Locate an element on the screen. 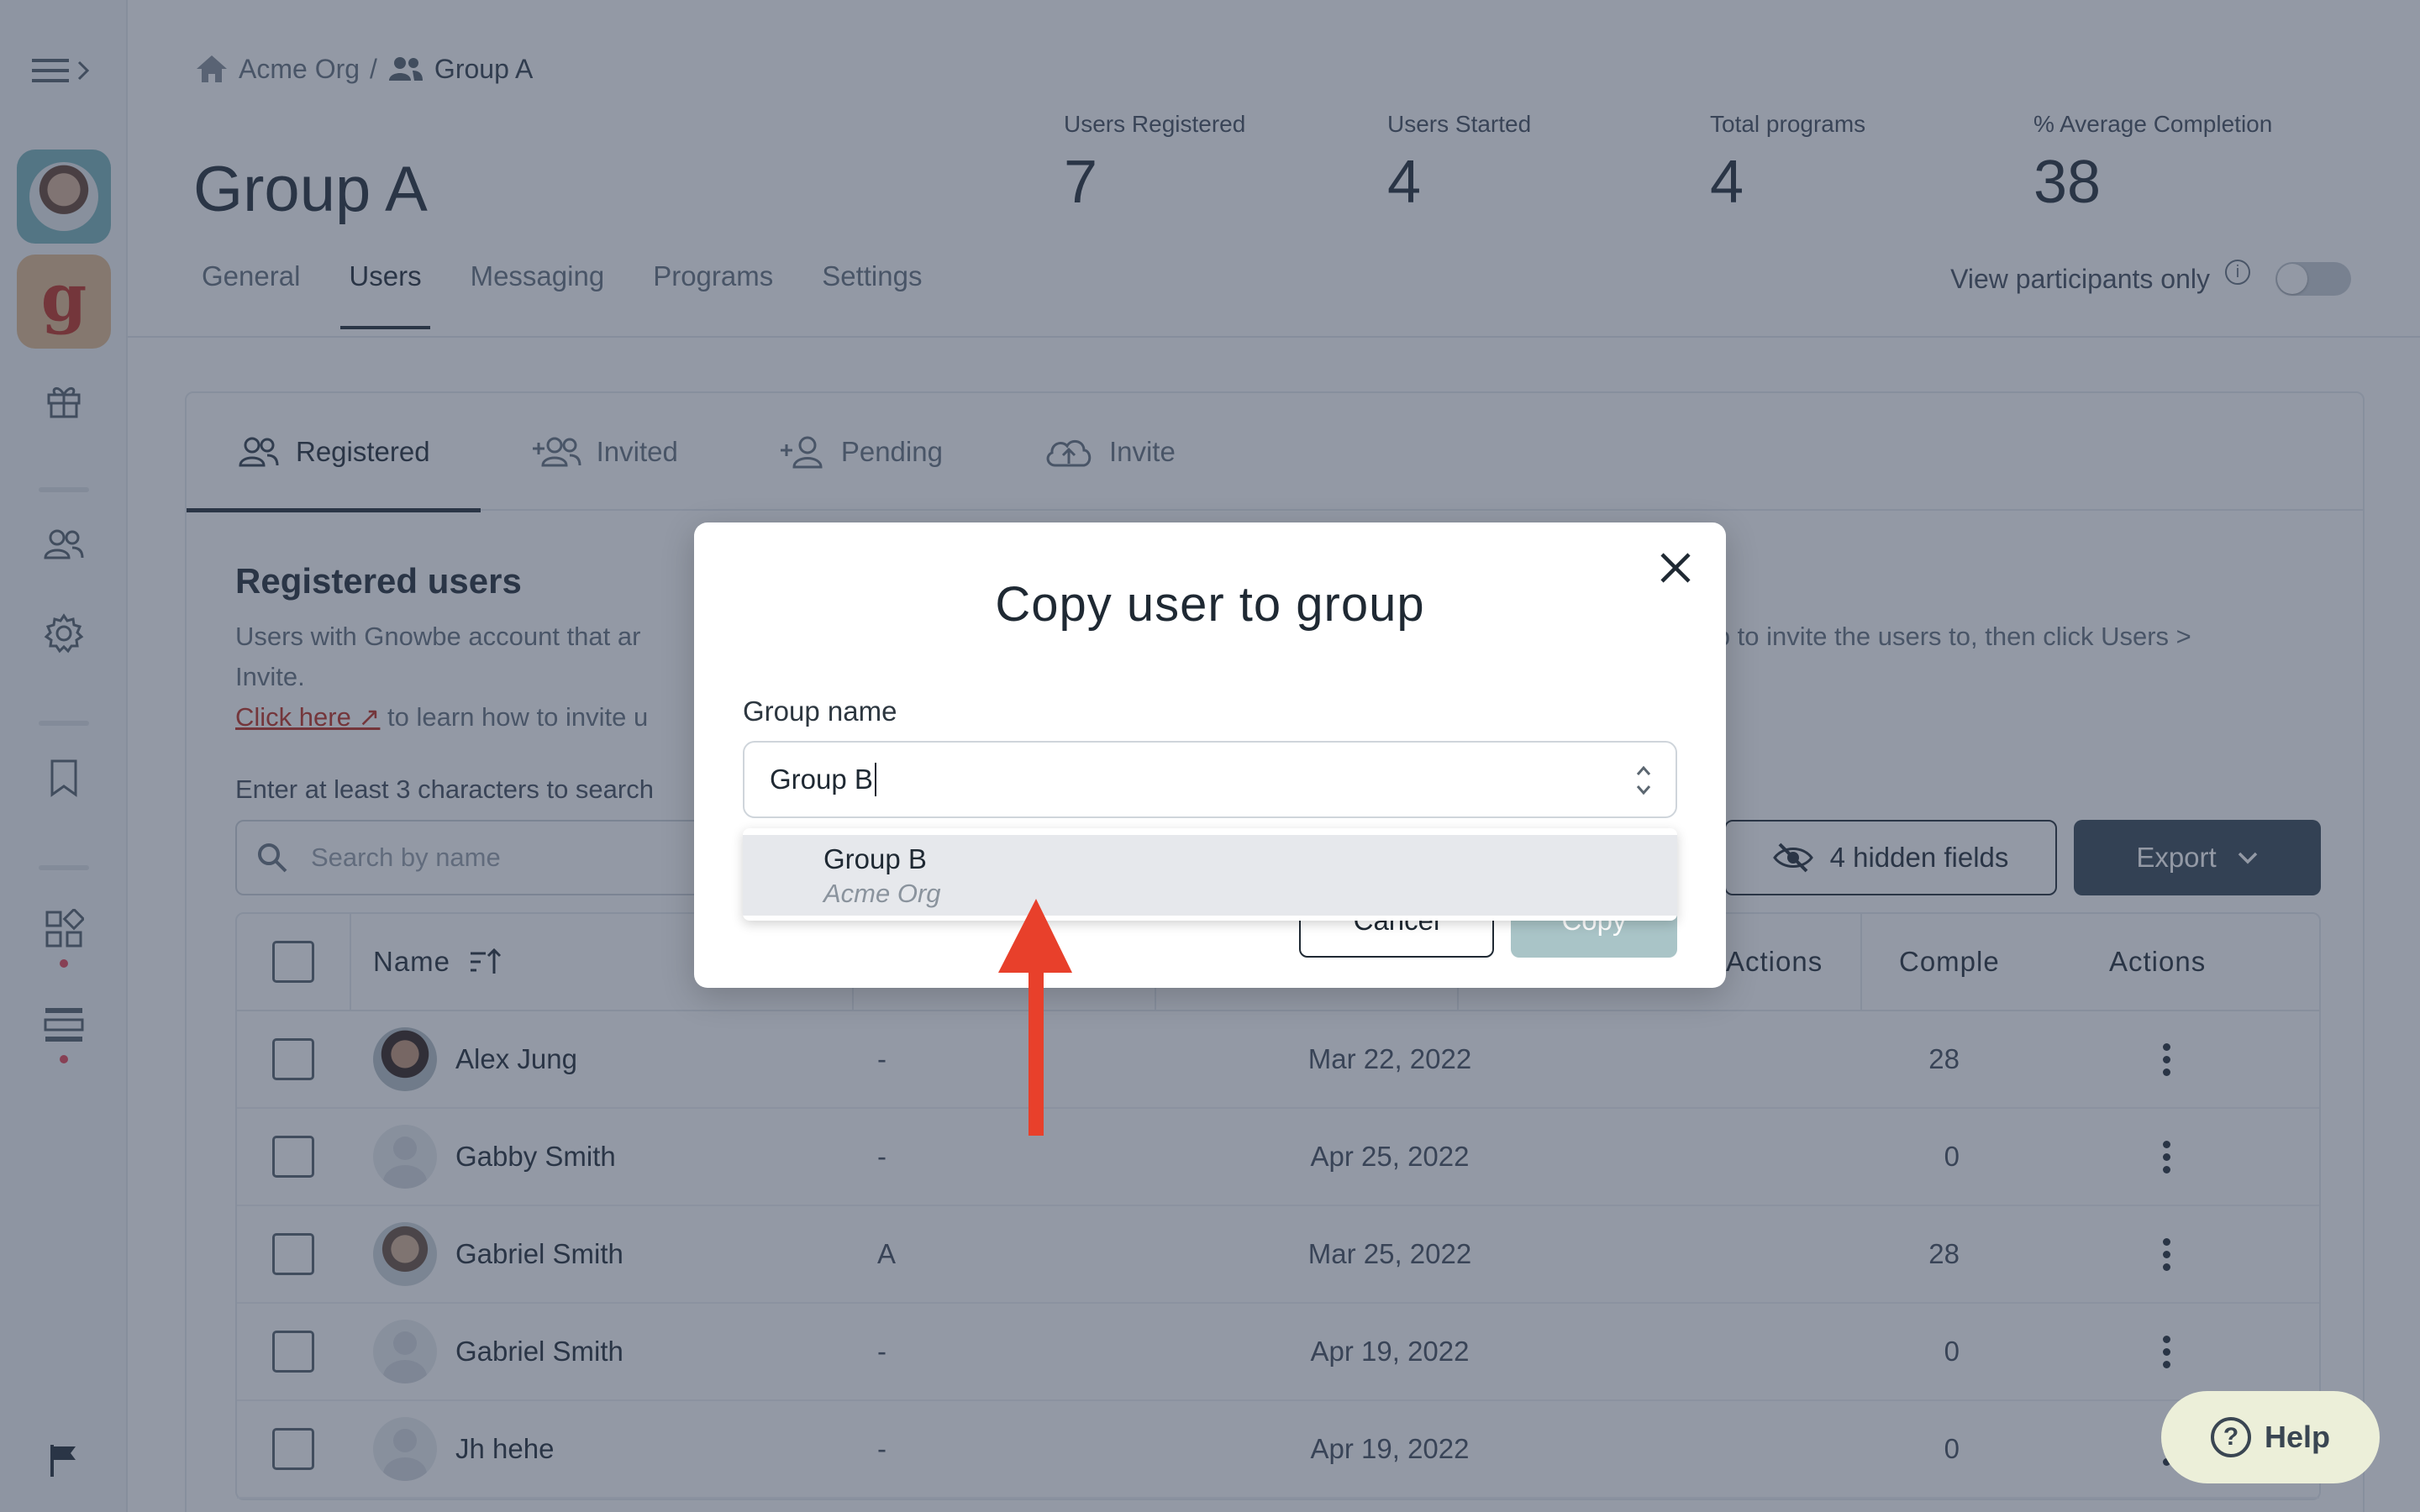 This screenshot has width=2420, height=1512. group-dropdown: Group B Acme Org is located at coordinates (1210, 874).